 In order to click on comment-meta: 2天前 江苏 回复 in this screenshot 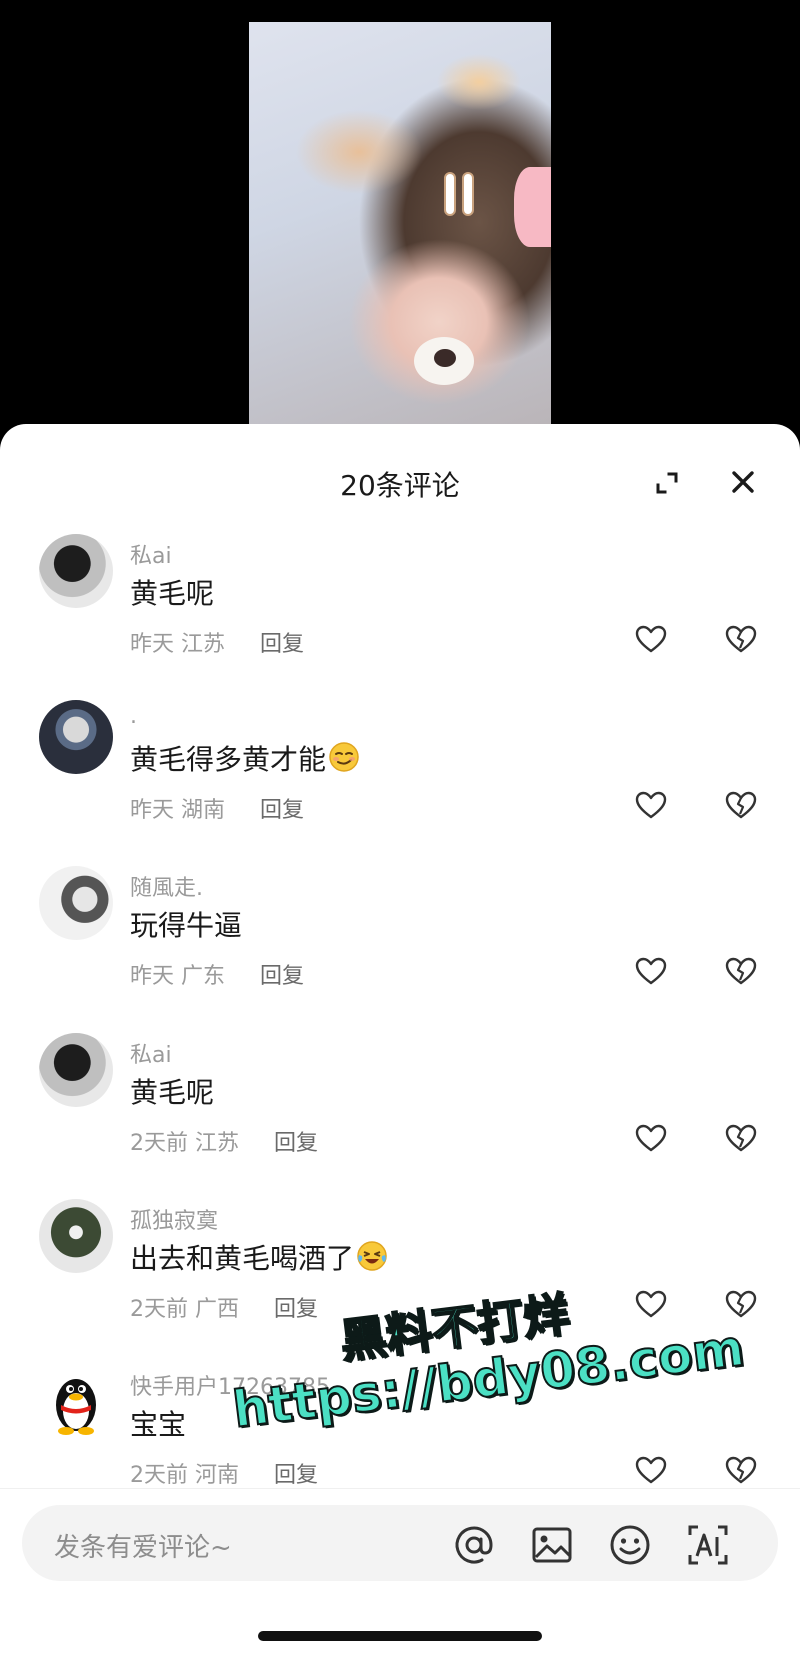, I will do `click(224, 1141)`.